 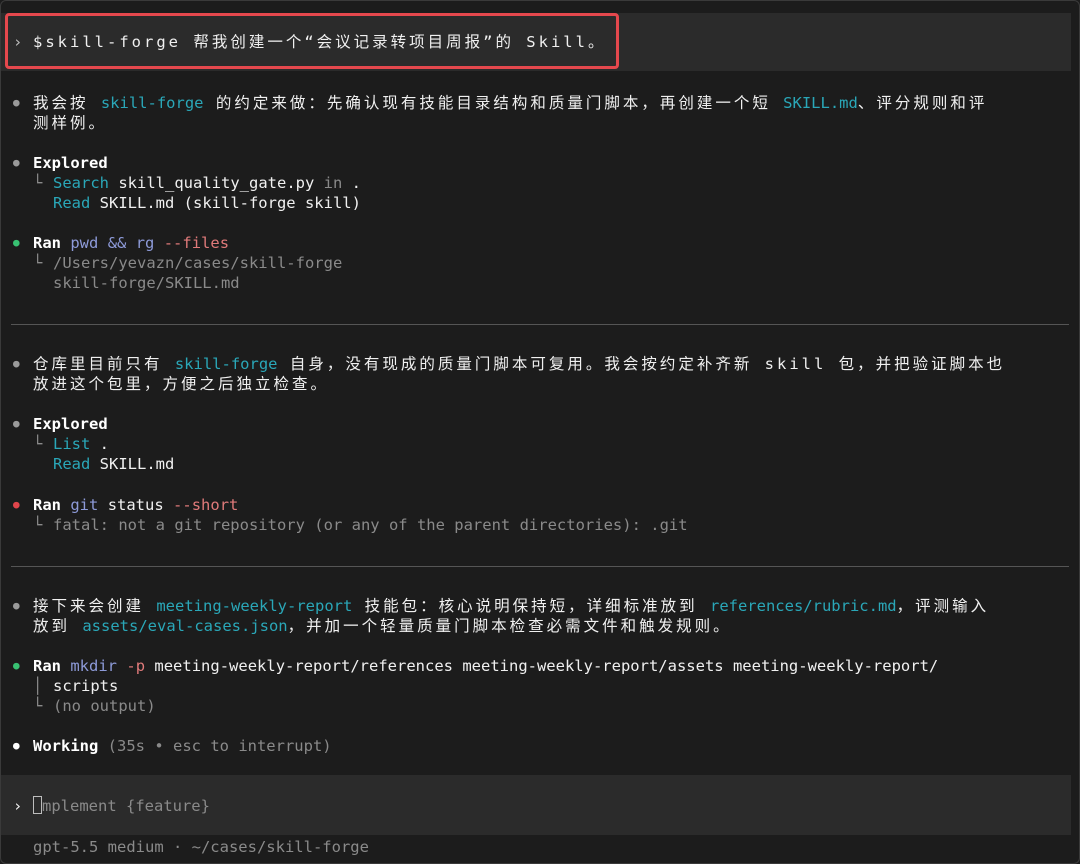 What do you see at coordinates (312, 41) in the screenshot?
I see `prompt-highlight-box` at bounding box center [312, 41].